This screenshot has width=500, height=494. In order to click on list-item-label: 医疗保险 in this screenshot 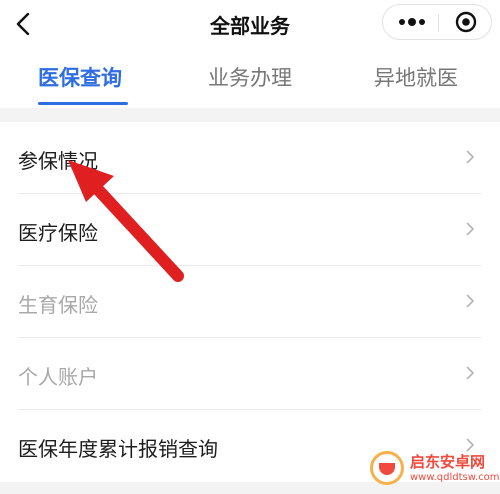, I will do `click(58, 233)`.